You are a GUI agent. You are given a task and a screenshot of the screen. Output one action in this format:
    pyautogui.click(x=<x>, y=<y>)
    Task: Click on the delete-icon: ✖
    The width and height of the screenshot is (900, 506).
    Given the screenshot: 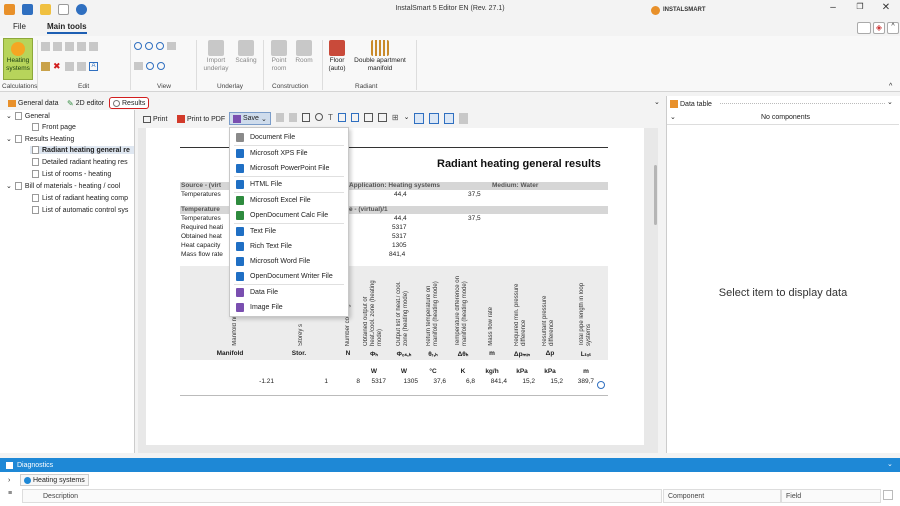 What is the action you would take?
    pyautogui.click(x=57, y=66)
    